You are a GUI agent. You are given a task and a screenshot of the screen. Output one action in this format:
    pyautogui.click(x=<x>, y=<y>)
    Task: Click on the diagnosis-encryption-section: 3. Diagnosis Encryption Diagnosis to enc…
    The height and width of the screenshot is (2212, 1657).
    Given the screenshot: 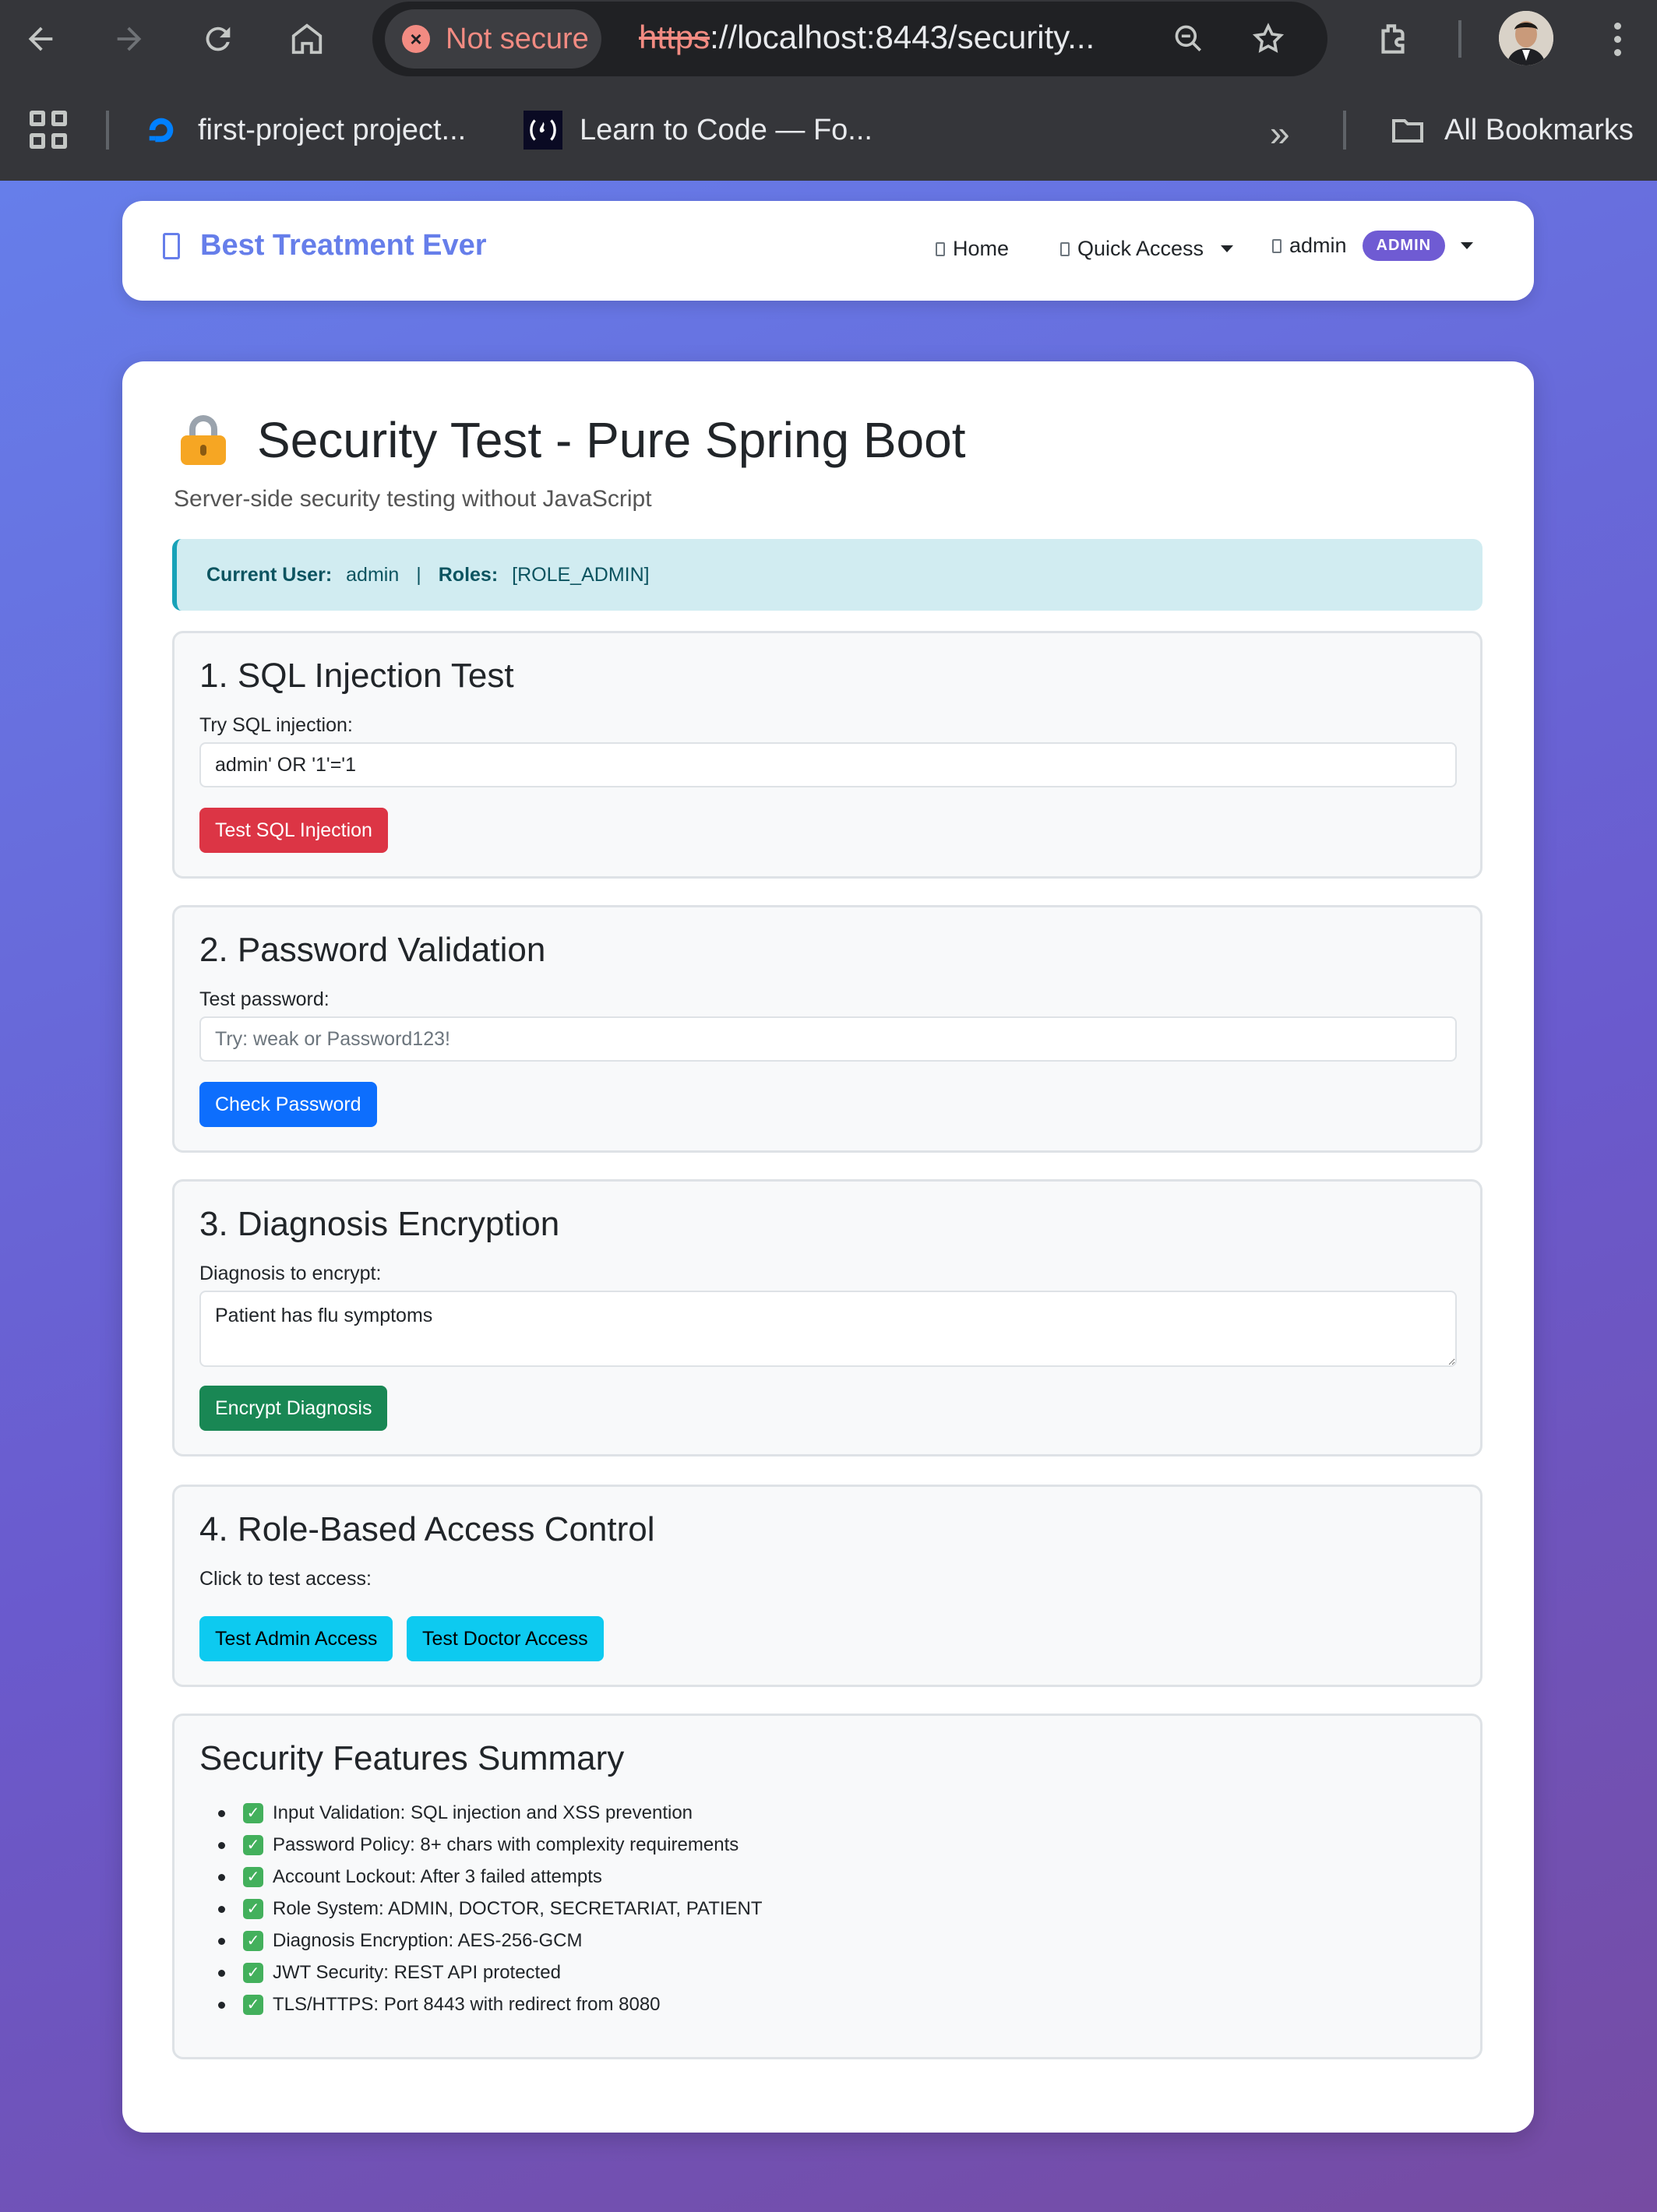 What is the action you would take?
    pyautogui.click(x=827, y=1317)
    